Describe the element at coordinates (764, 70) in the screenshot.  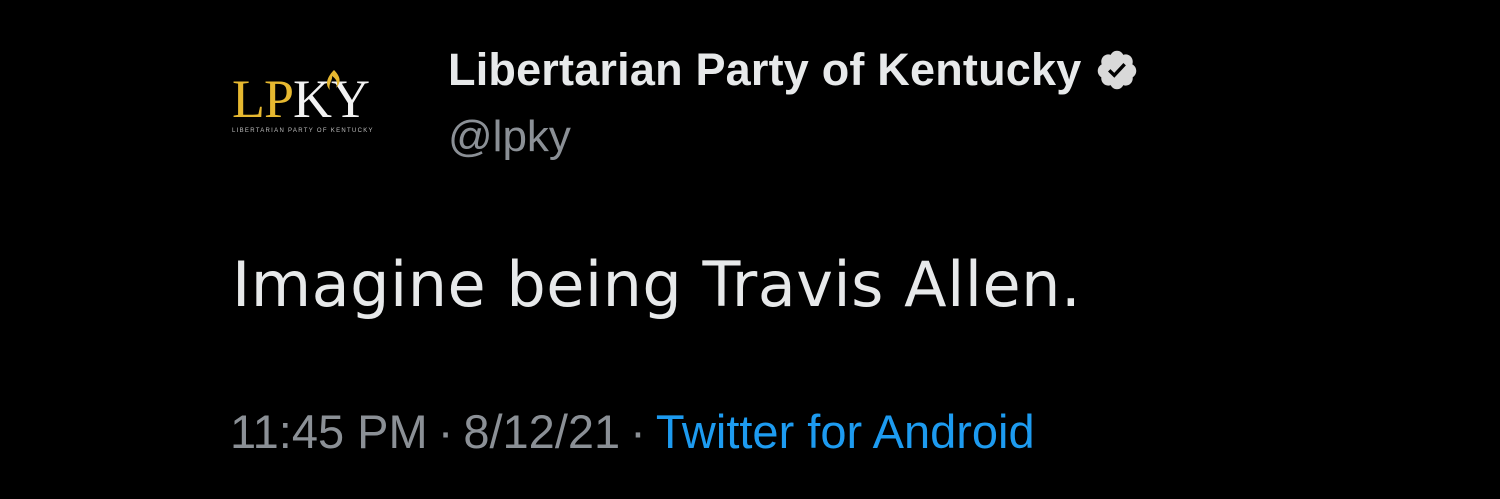
I see `author-display-name: Libertarian Party of Kentucky` at that location.